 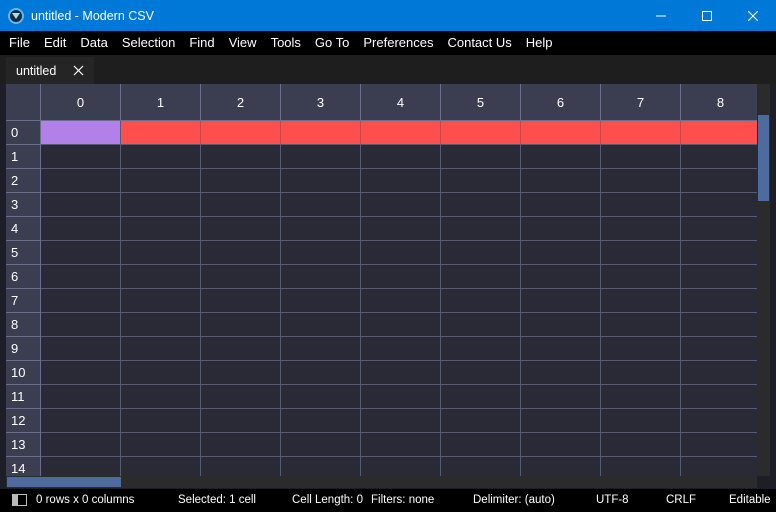 What do you see at coordinates (401, 102) in the screenshot?
I see `column-header-4: 4` at bounding box center [401, 102].